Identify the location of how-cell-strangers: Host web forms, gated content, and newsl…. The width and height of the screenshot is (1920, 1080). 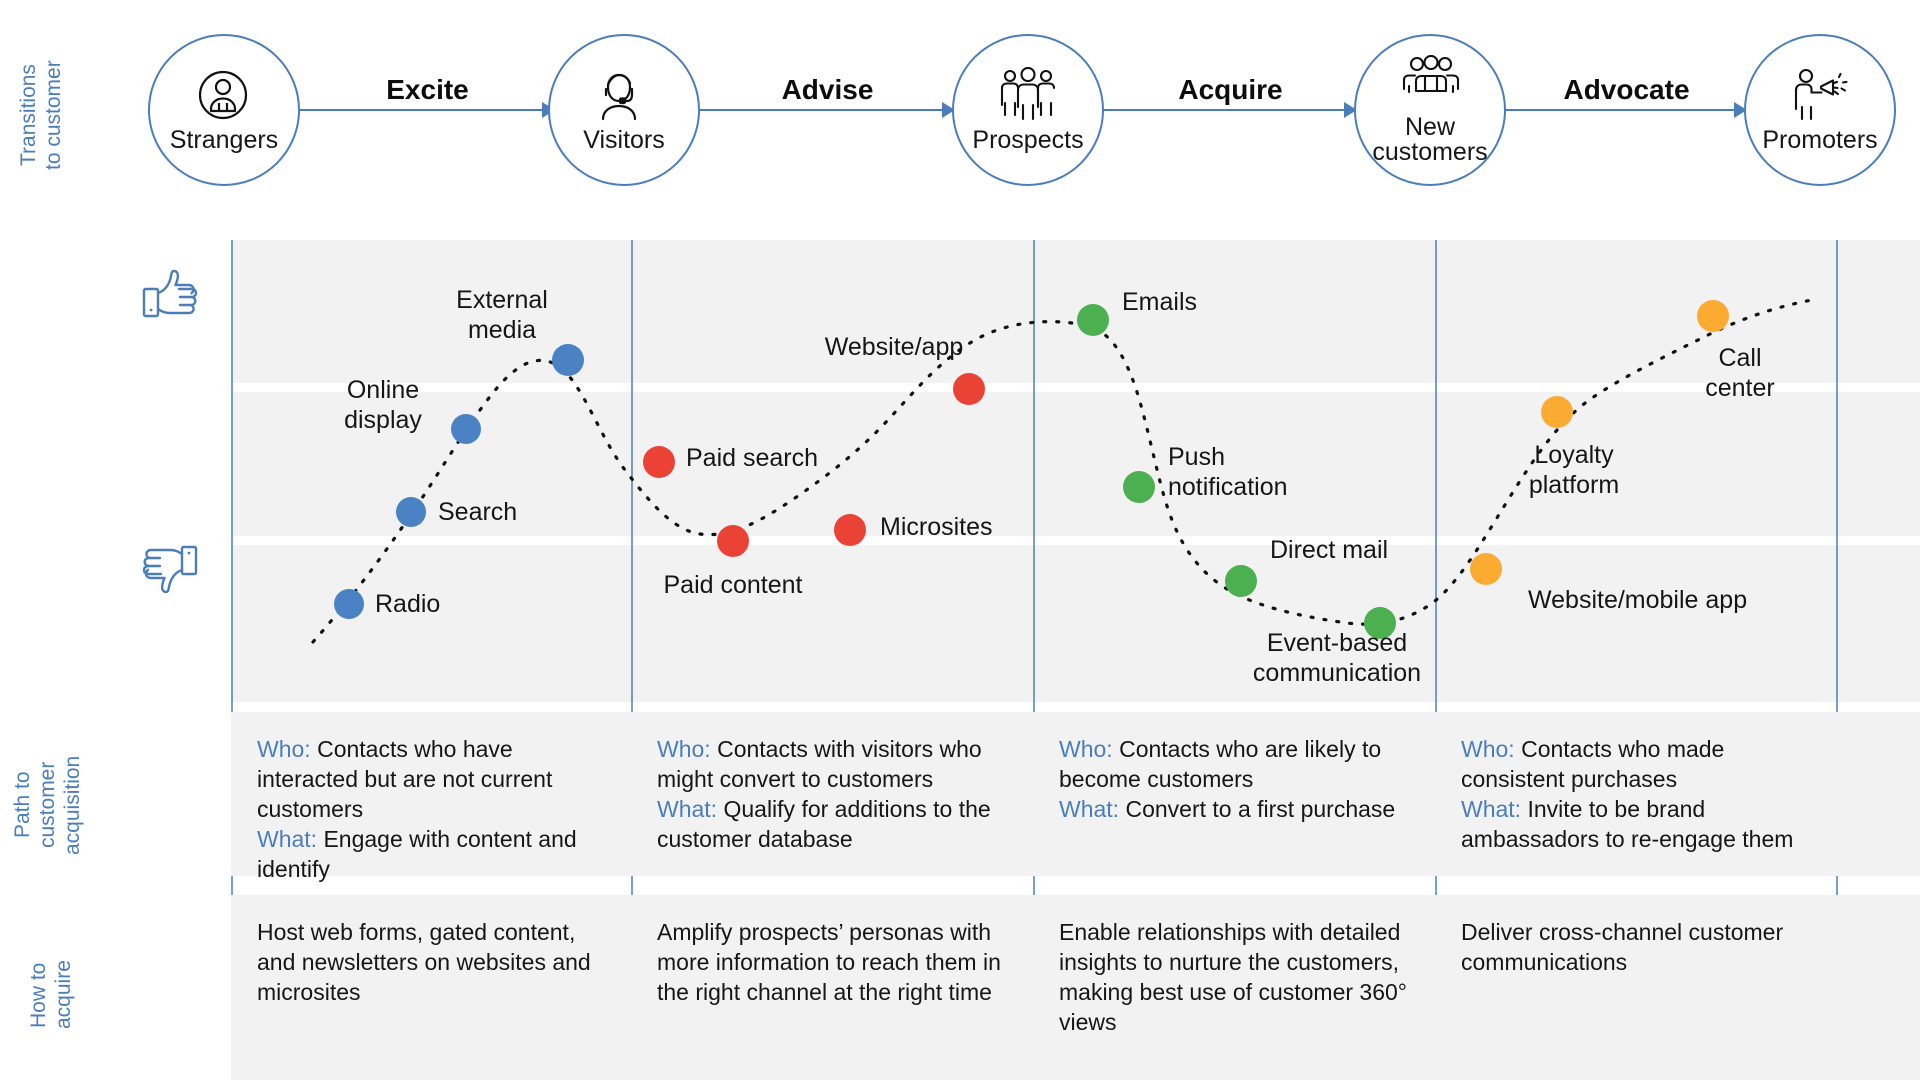
(431, 987).